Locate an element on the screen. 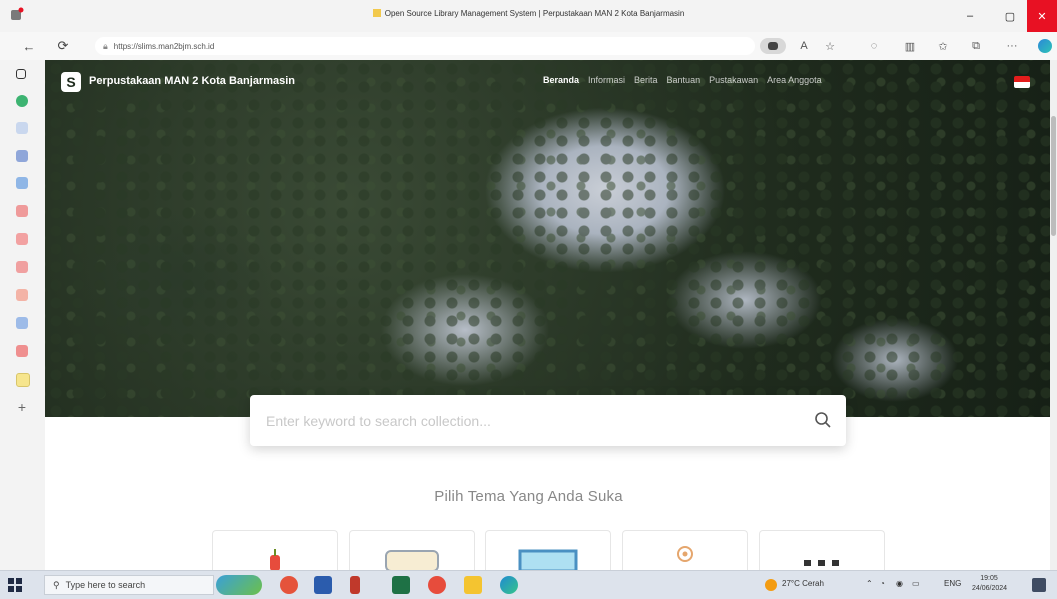 This screenshot has width=1057, height=599. tracking-prevention-icon is located at coordinates (773, 46).